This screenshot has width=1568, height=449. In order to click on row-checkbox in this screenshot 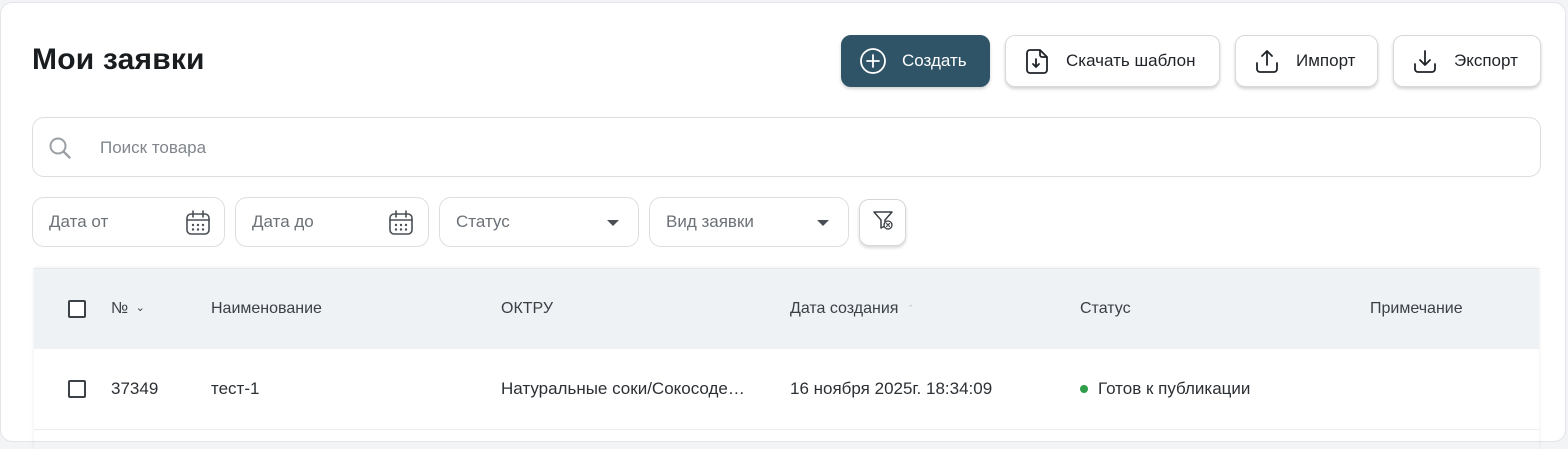, I will do `click(77, 389)`.